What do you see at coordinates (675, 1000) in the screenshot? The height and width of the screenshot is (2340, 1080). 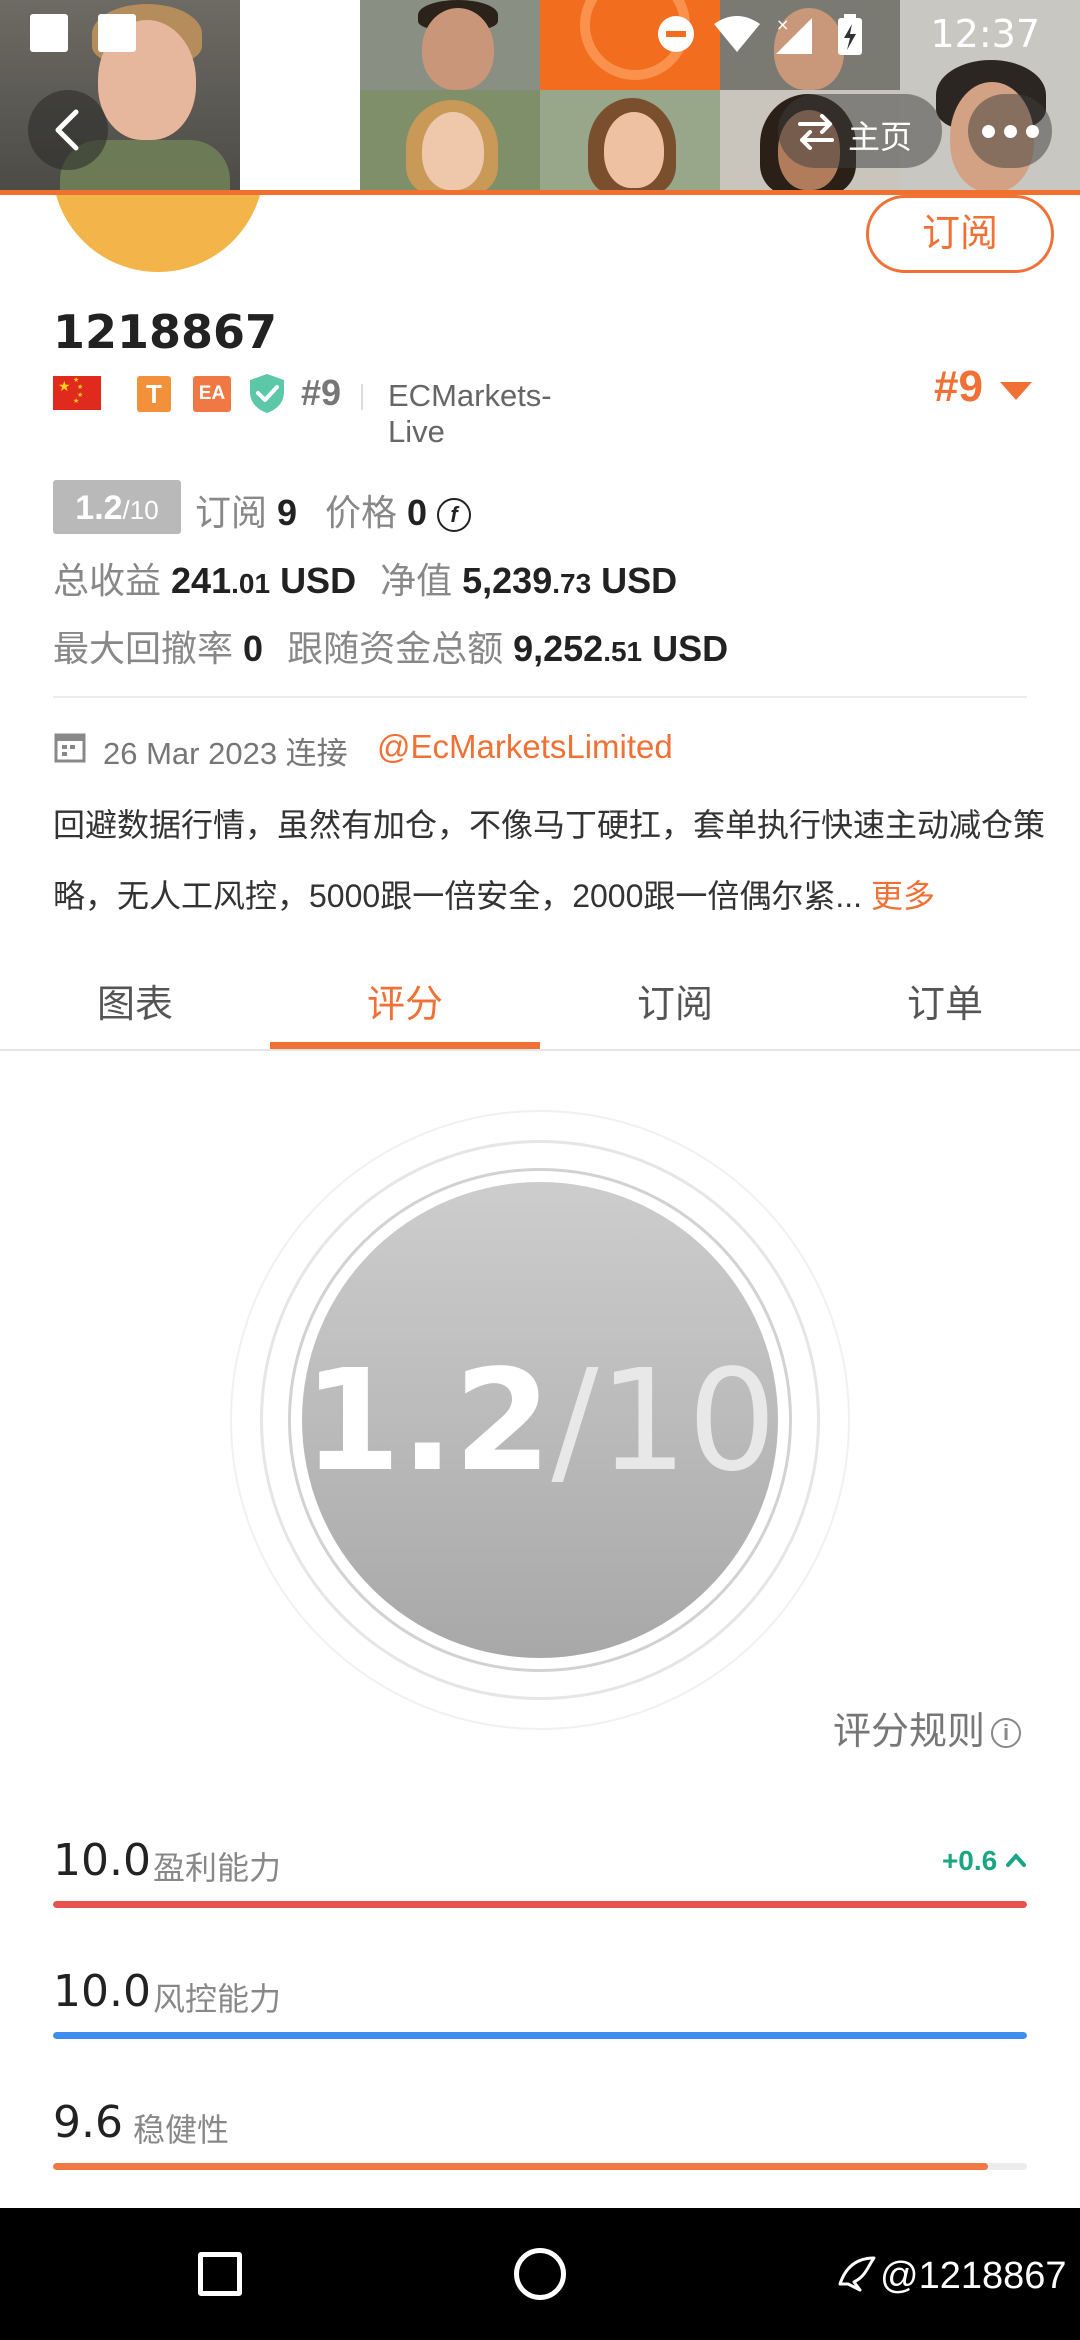 I see `tab-subscriptions: 订阅` at bounding box center [675, 1000].